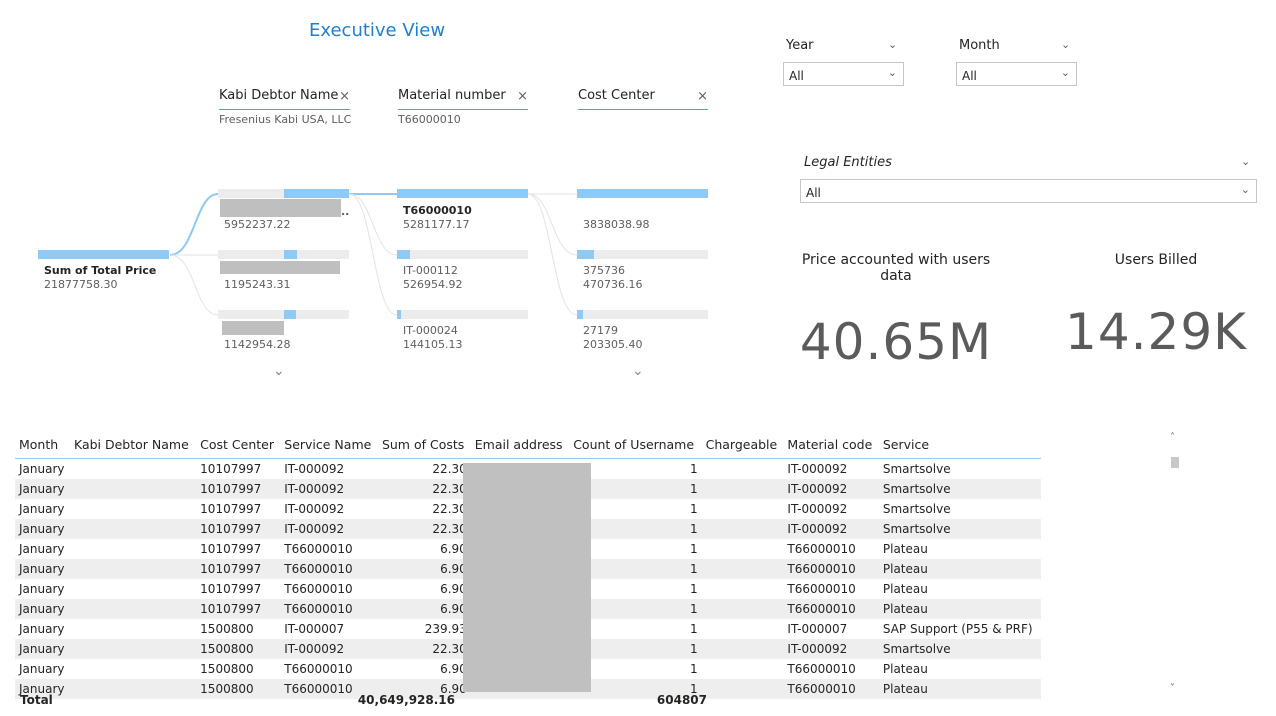 The height and width of the screenshot is (716, 1276). Describe the element at coordinates (430, 330) in the screenshot. I see `tree-node-label: IT-000024` at that location.